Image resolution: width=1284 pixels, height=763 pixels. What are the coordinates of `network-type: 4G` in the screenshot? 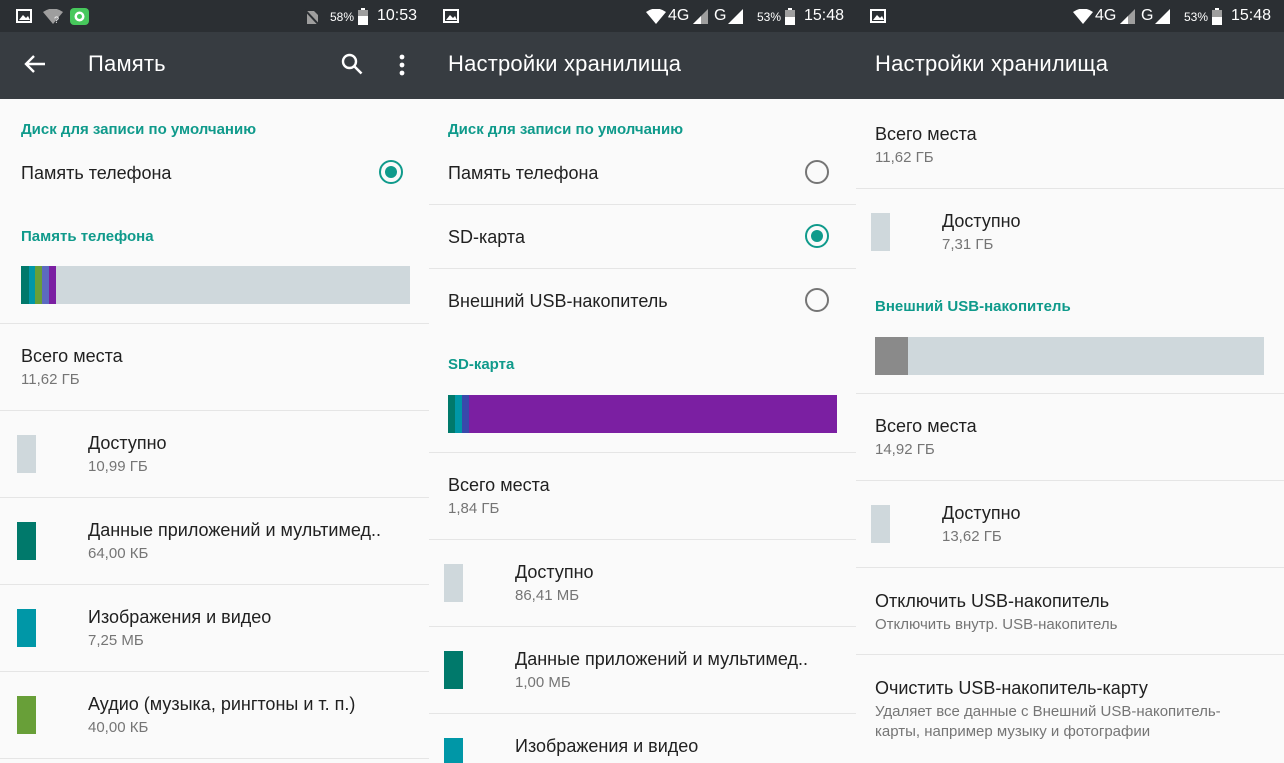 It's located at (1106, 15).